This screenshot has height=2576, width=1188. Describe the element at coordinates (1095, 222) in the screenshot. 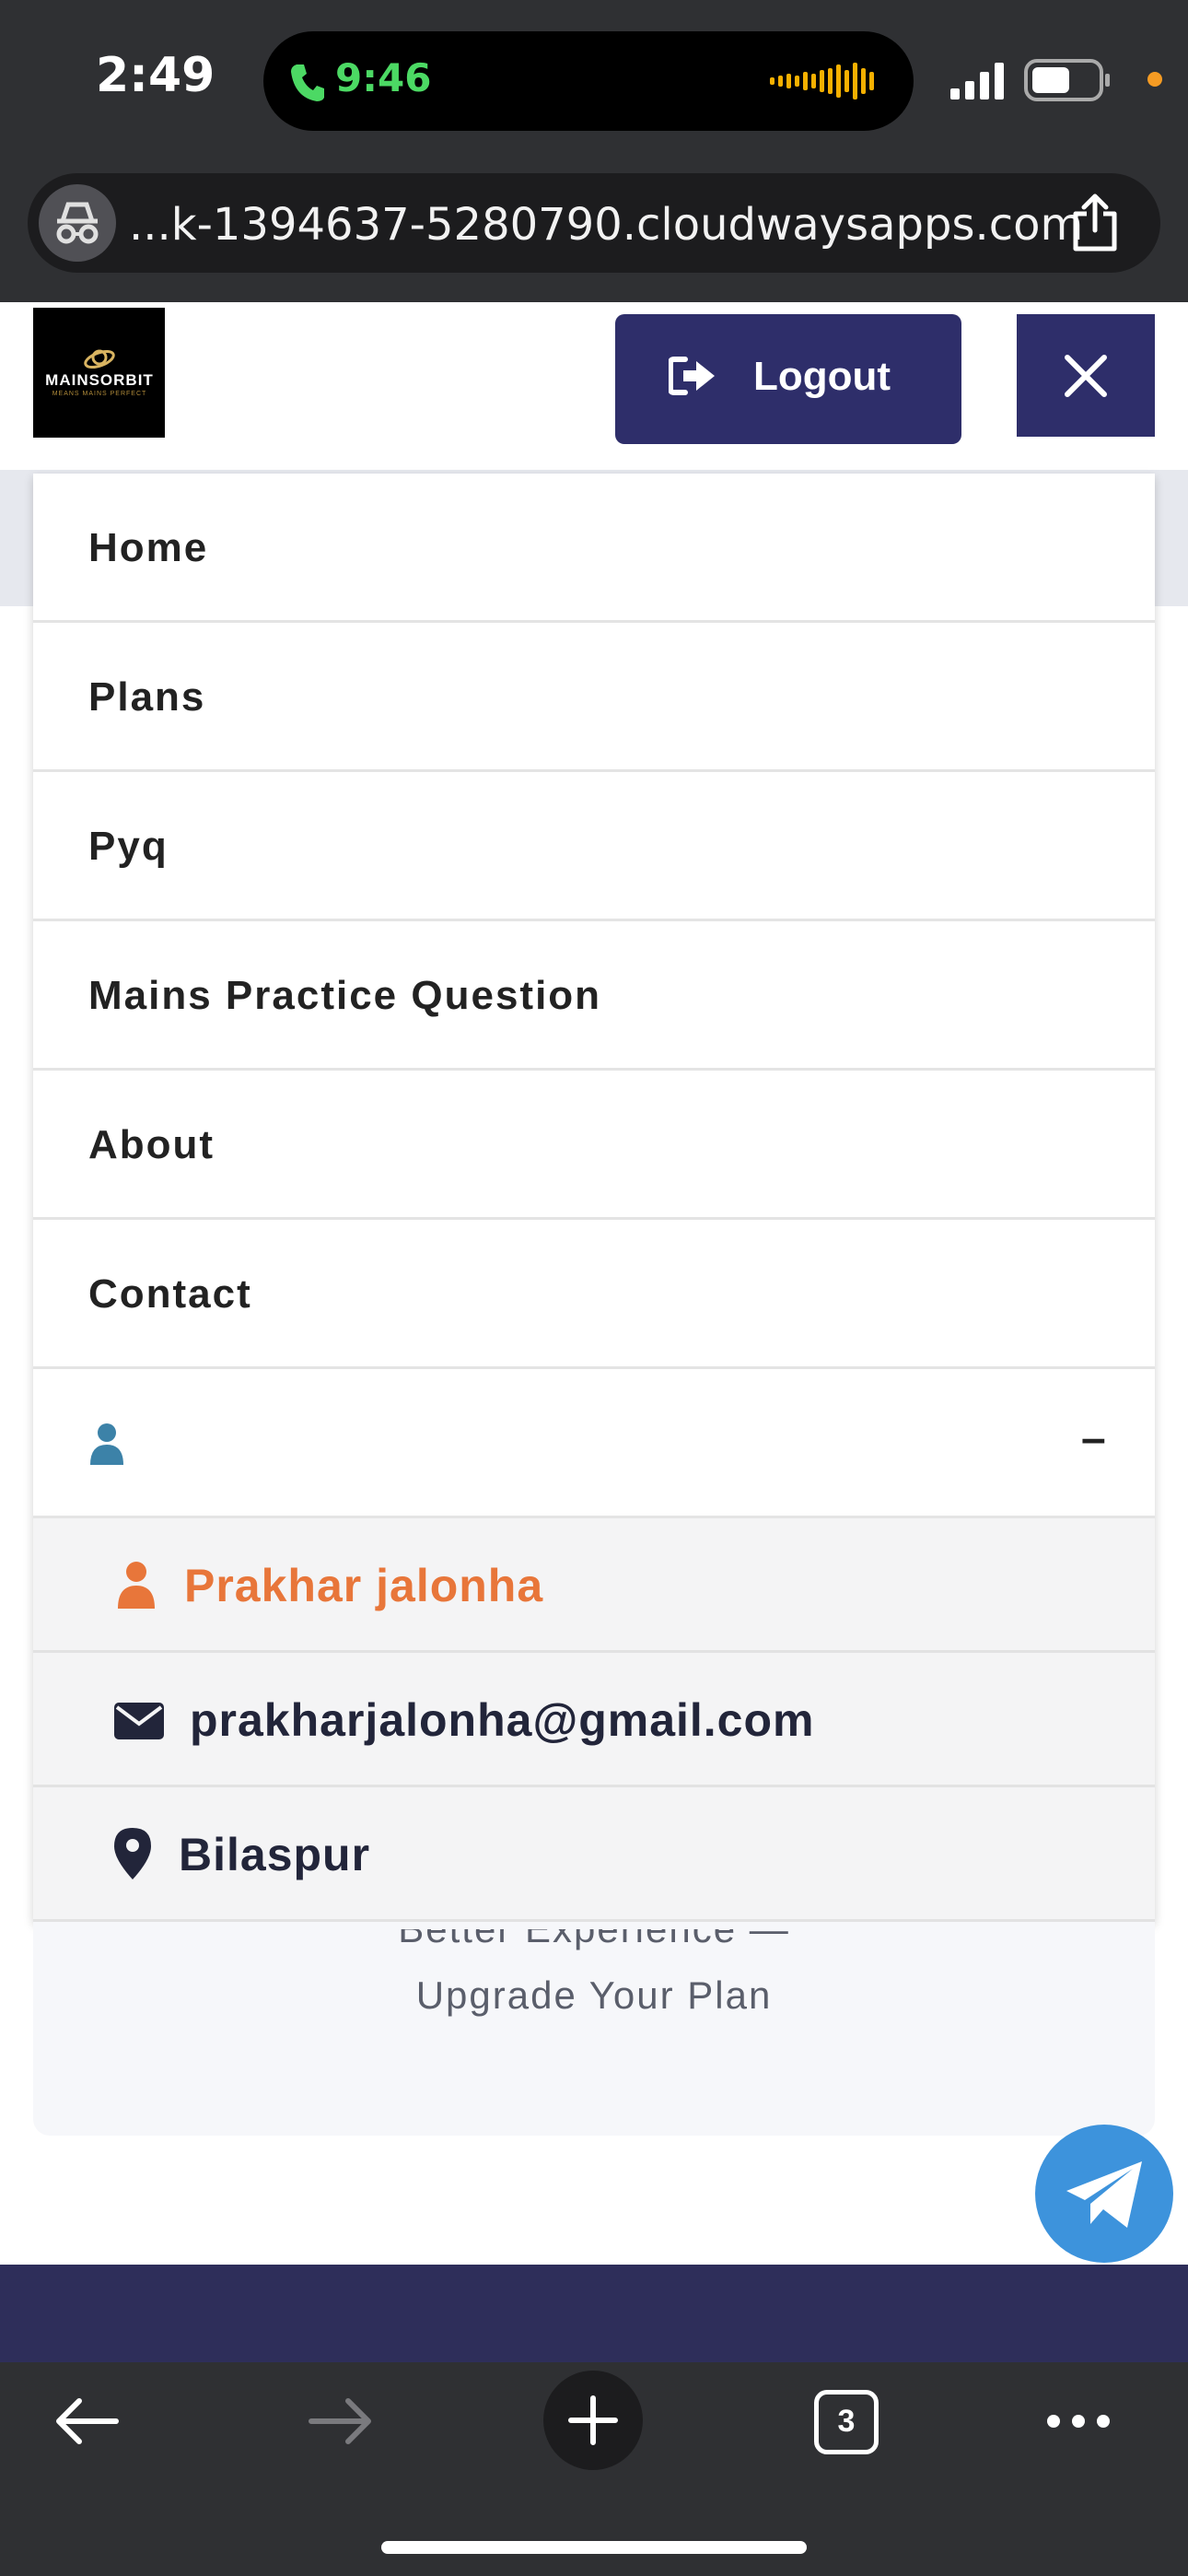

I see `share-icon` at that location.